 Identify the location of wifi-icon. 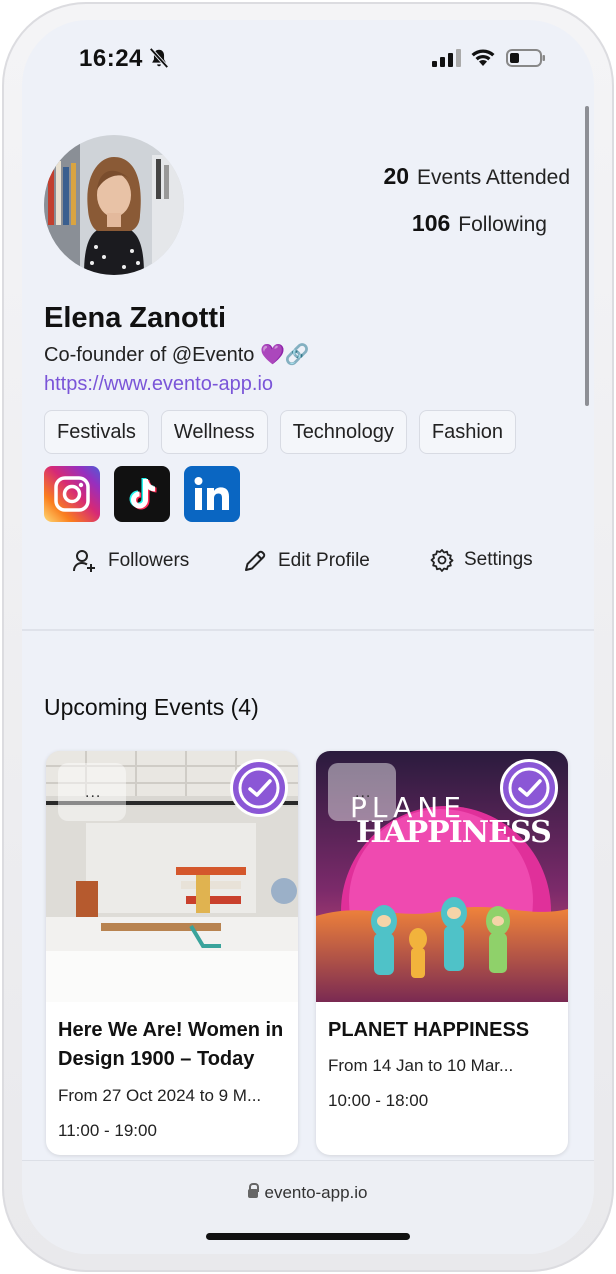
(483, 57).